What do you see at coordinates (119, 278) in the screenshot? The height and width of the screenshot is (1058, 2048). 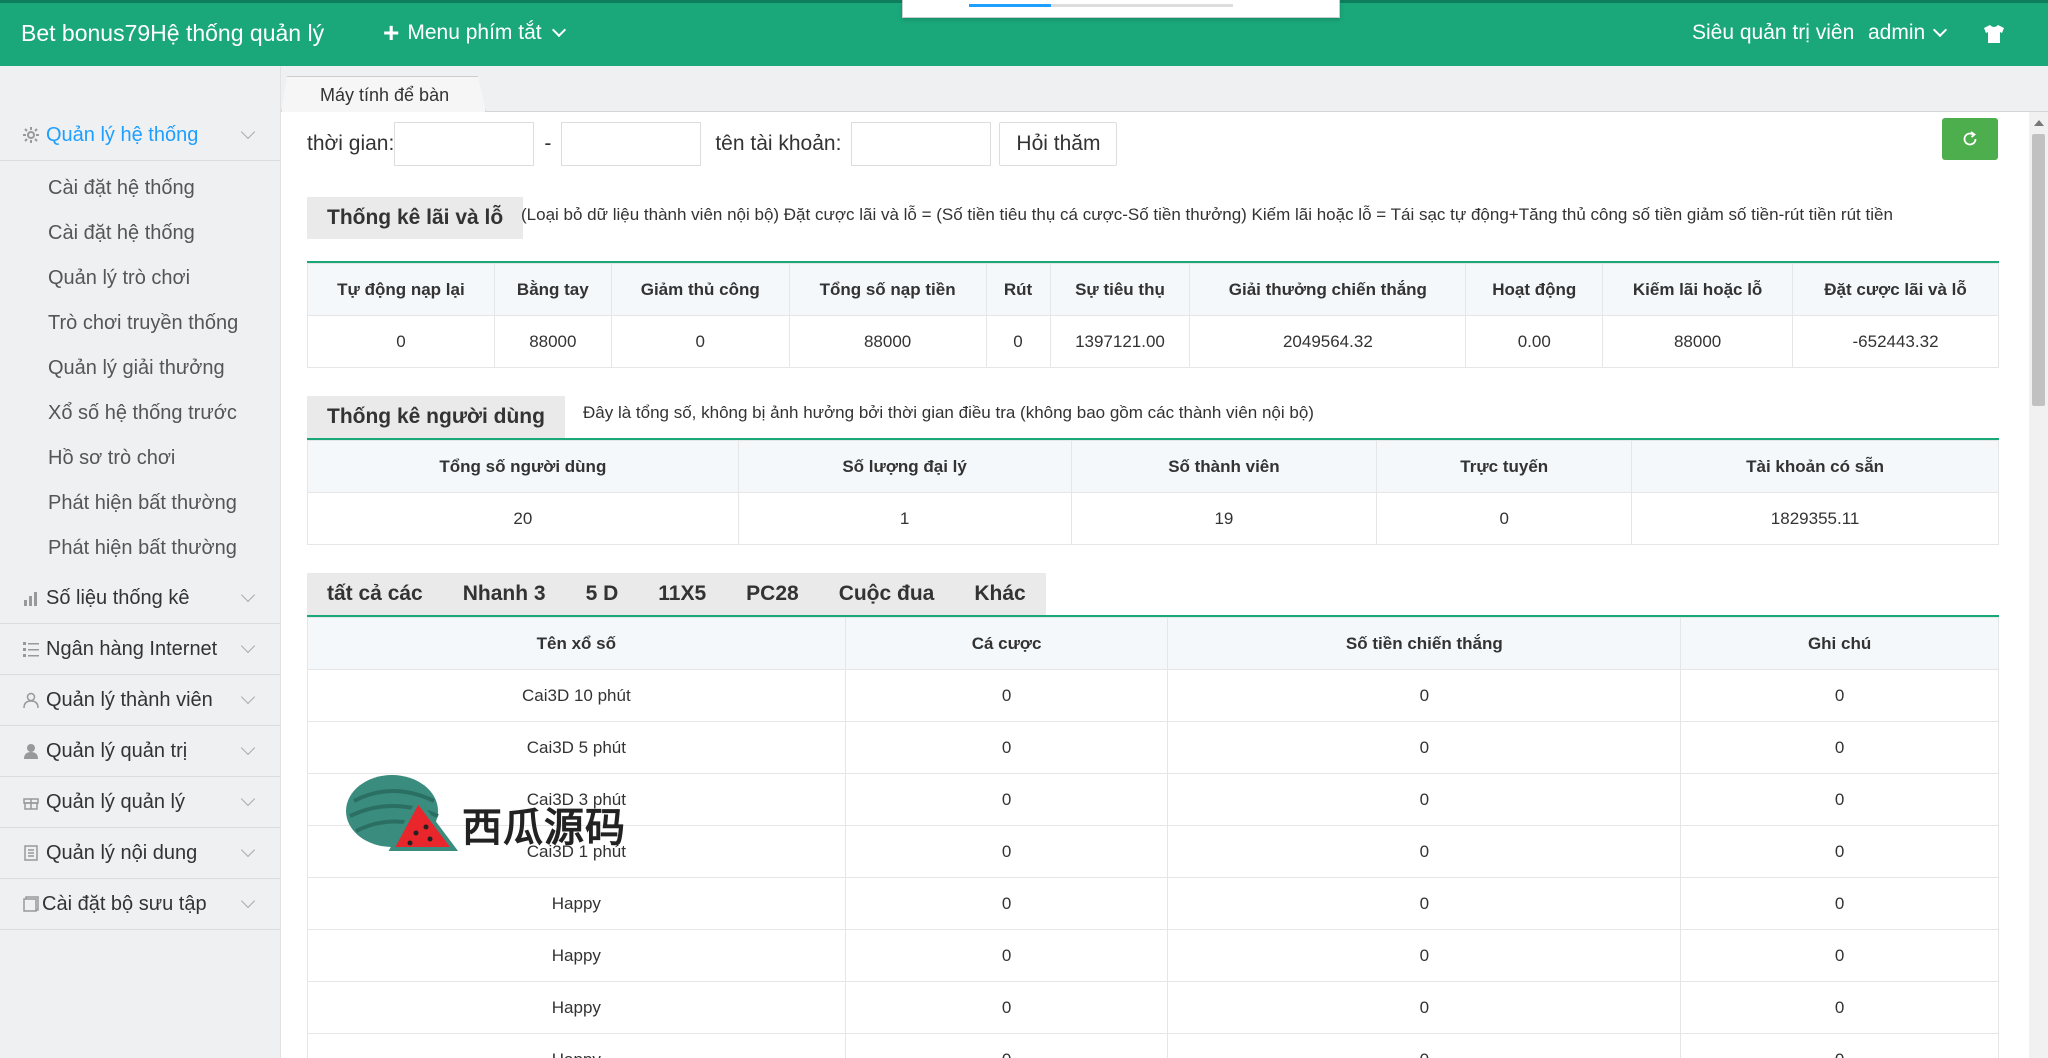 I see `sidebar-item-game-management: Quản lý trò chơi` at bounding box center [119, 278].